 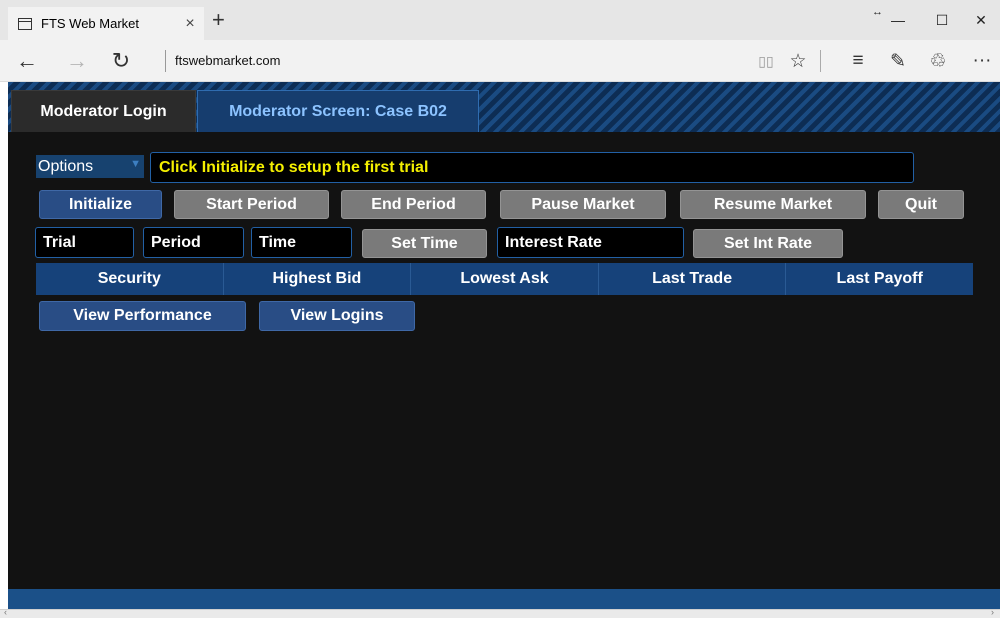 I want to click on tab-moderator-screen: Moderator Screen: Case B02, so click(x=338, y=111).